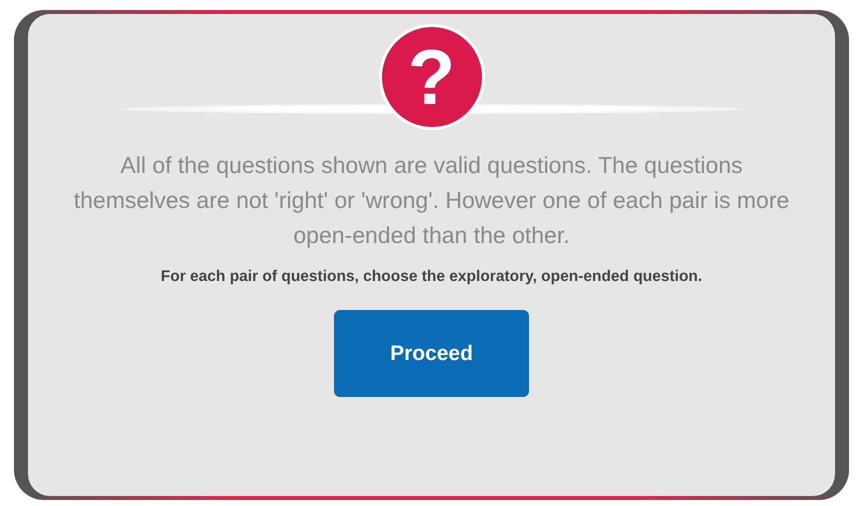  I want to click on question-icon: ?, so click(431, 77).